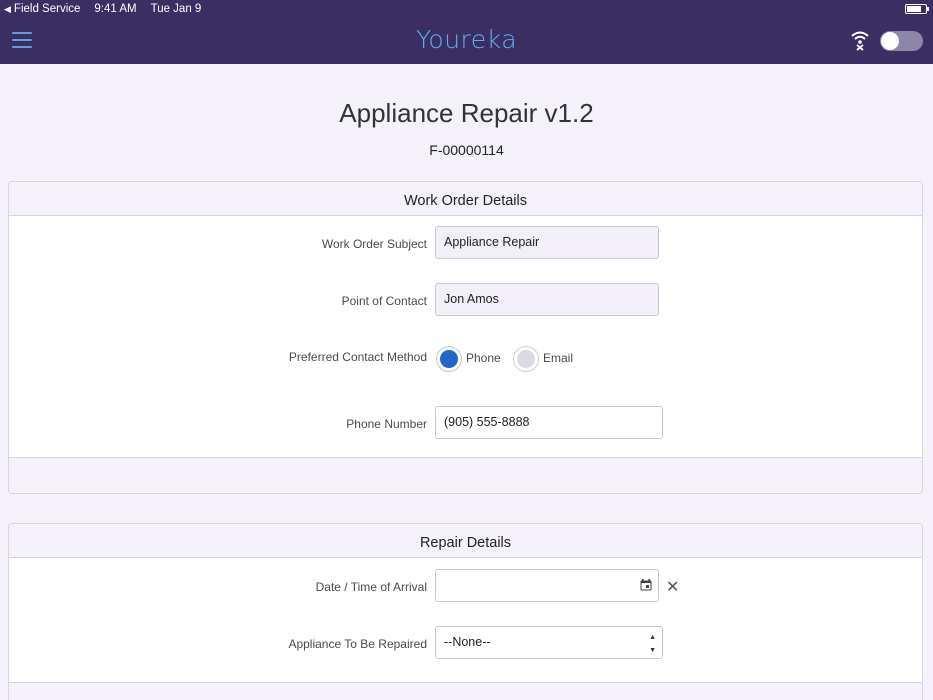  Describe the element at coordinates (547, 585) in the screenshot. I see `arrival-time-field` at that location.